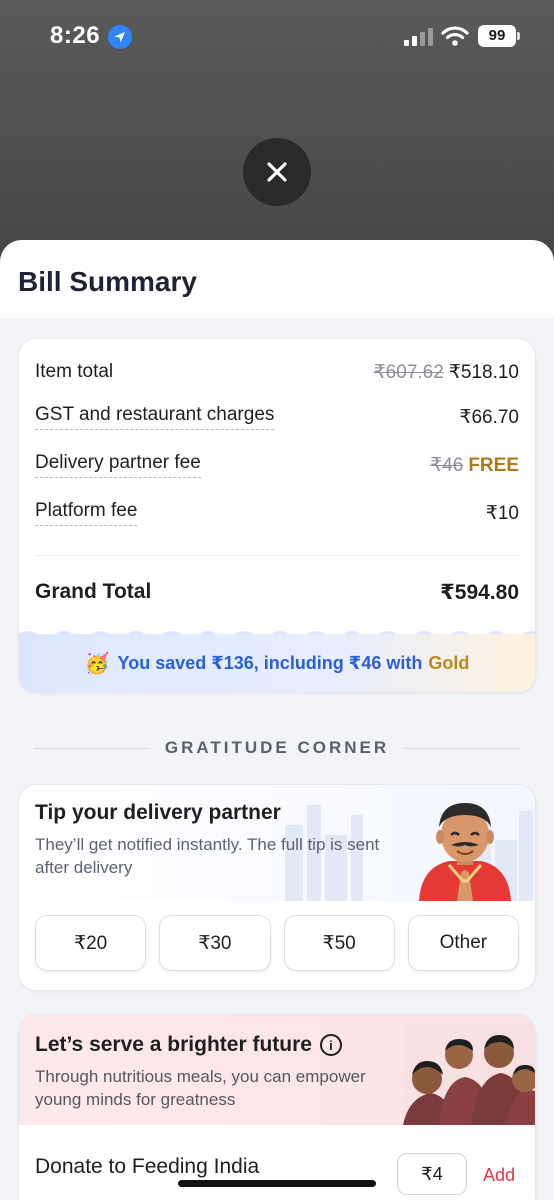 This screenshot has height=1200, width=554. Describe the element at coordinates (277, 555) in the screenshot. I see `bill-divider` at that location.